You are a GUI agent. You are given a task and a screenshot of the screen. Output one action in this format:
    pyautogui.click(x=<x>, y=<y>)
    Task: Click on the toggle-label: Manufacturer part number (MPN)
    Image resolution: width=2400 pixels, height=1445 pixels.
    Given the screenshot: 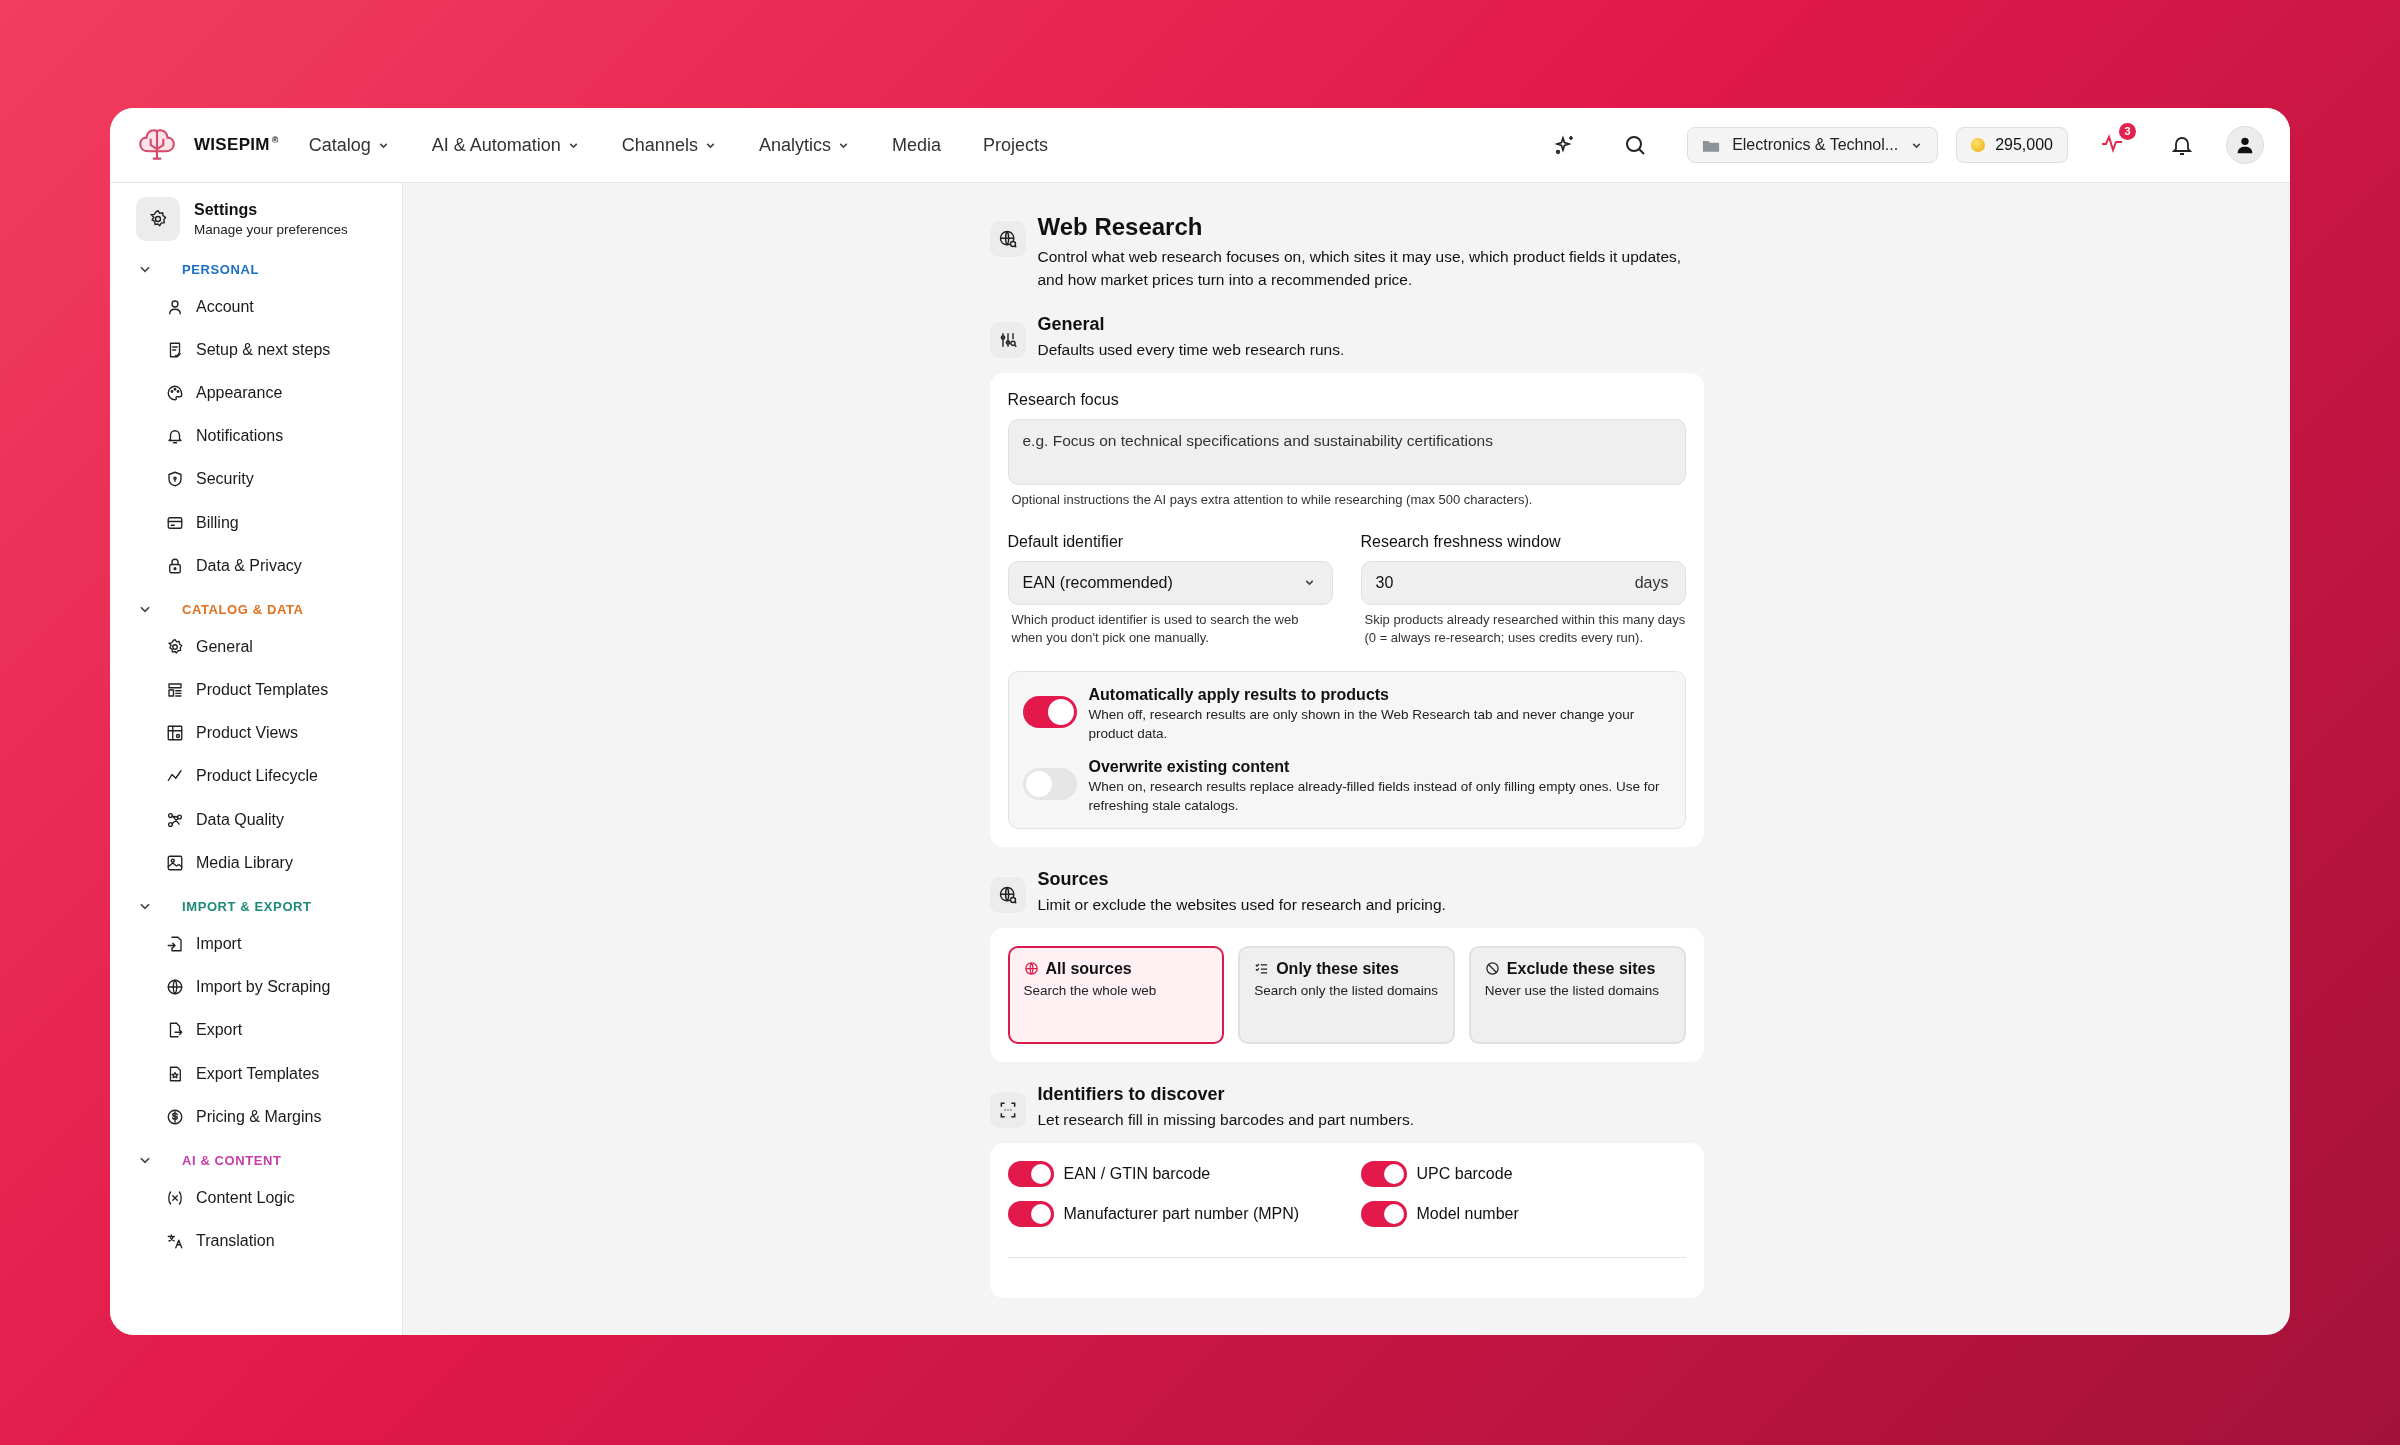 What is the action you would take?
    pyautogui.click(x=1181, y=1213)
    